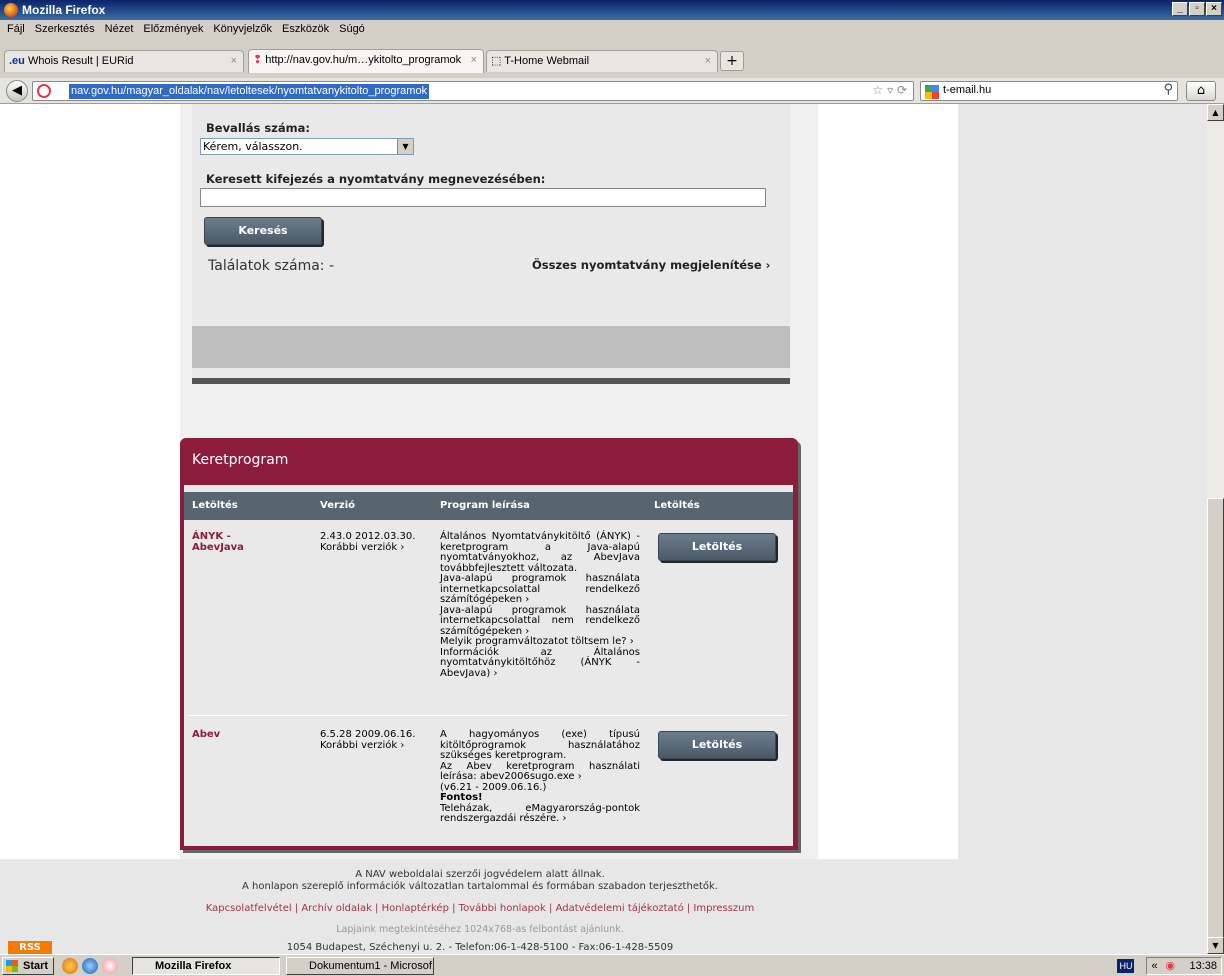 The image size is (1224, 976). I want to click on description-link: Melyik programváltozatot töltsem le? ›, so click(540, 642).